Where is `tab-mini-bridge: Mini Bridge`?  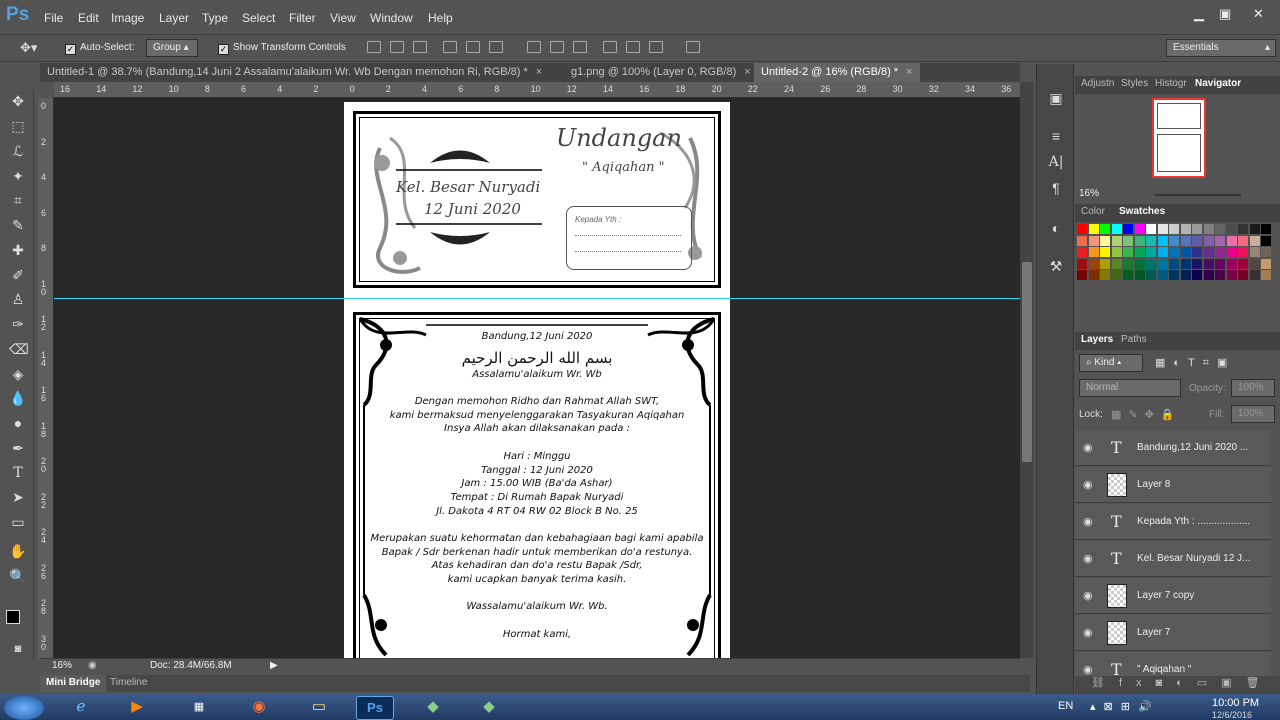 tab-mini-bridge: Mini Bridge is located at coordinates (73, 683).